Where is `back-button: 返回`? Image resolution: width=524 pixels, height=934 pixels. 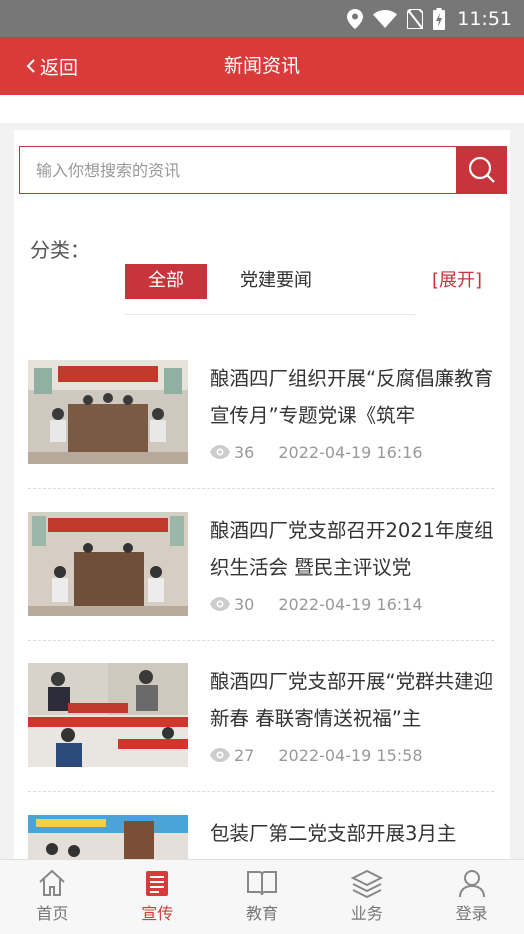
back-button: 返回 is located at coordinates (52, 66).